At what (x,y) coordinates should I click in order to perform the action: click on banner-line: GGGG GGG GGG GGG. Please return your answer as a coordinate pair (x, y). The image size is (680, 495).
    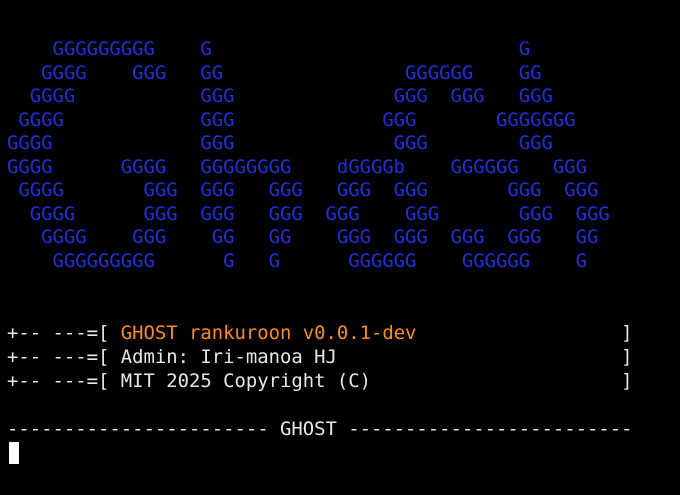
    Looking at the image, I should click on (280, 143).